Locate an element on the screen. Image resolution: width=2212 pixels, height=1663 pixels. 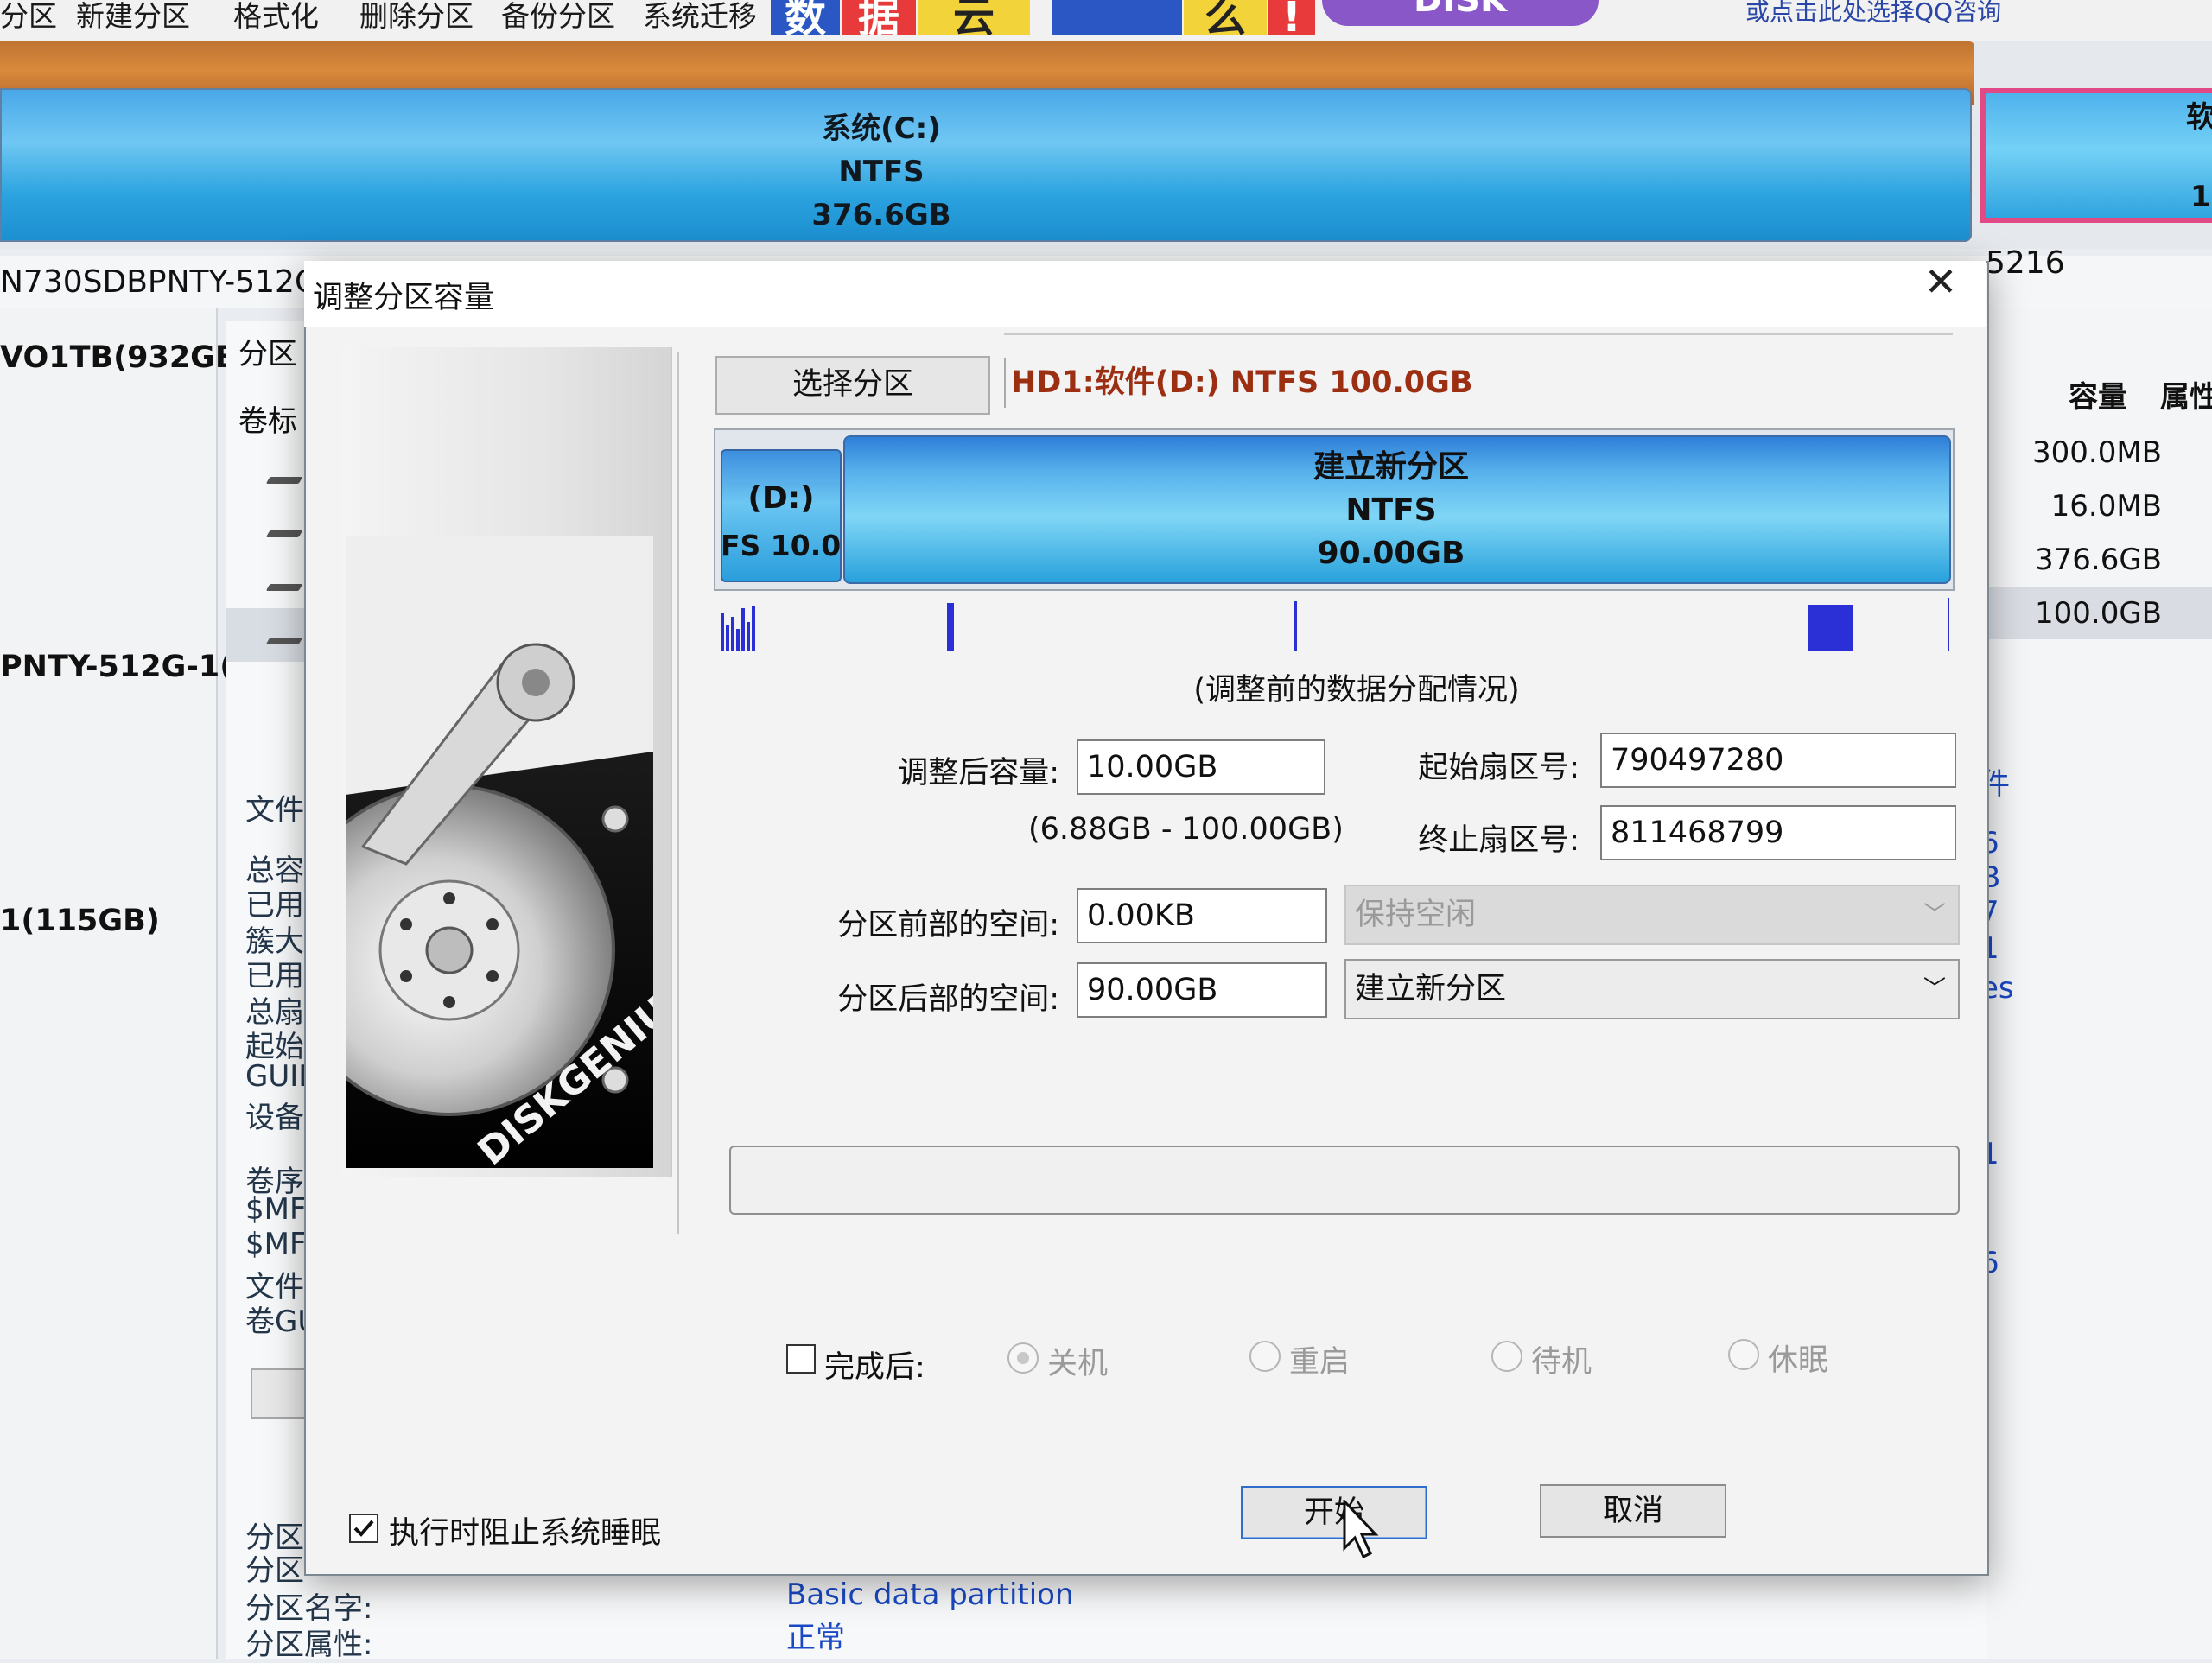
start-sector-label: 起始扇区号: is located at coordinates (1499, 768).